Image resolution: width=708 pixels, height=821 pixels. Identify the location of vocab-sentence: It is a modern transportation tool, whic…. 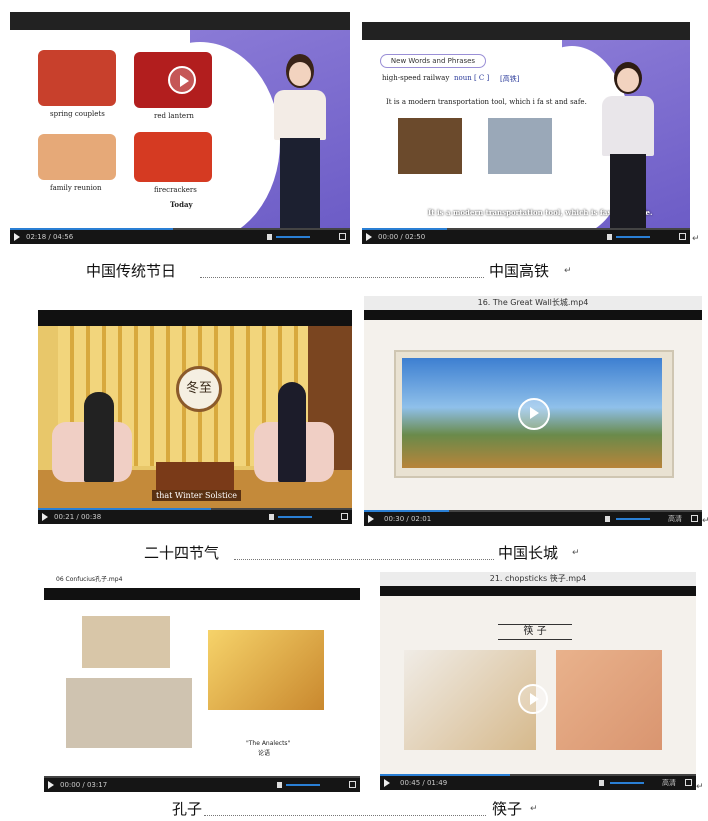
(486, 102).